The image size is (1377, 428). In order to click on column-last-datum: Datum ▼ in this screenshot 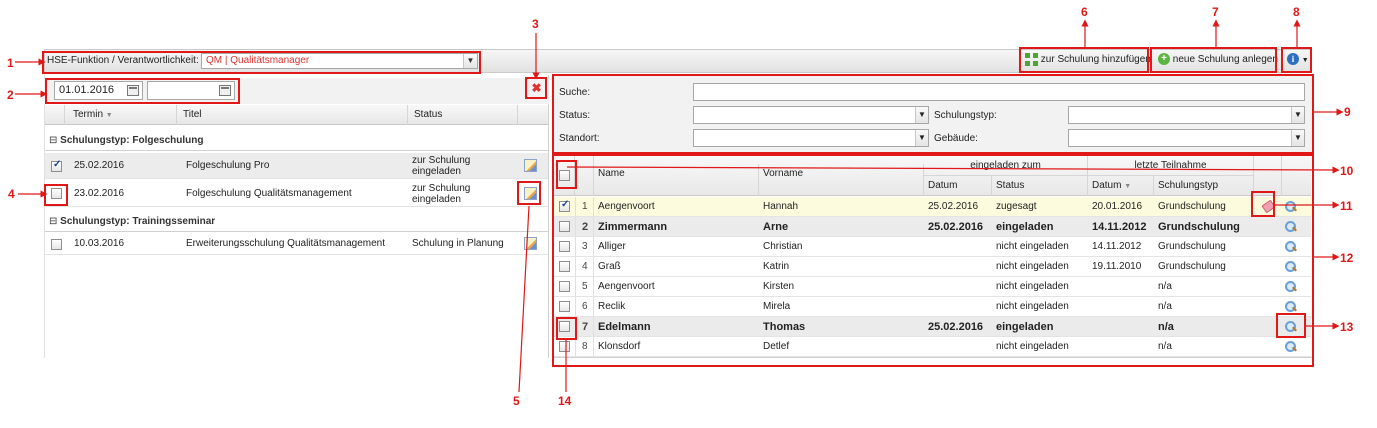, I will do `click(1121, 186)`.